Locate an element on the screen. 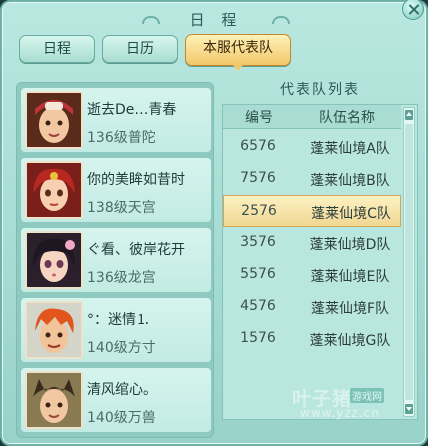 This screenshot has height=446, width=428. table-row: 3576 蓬莱仙境D队 is located at coordinates (312, 243).